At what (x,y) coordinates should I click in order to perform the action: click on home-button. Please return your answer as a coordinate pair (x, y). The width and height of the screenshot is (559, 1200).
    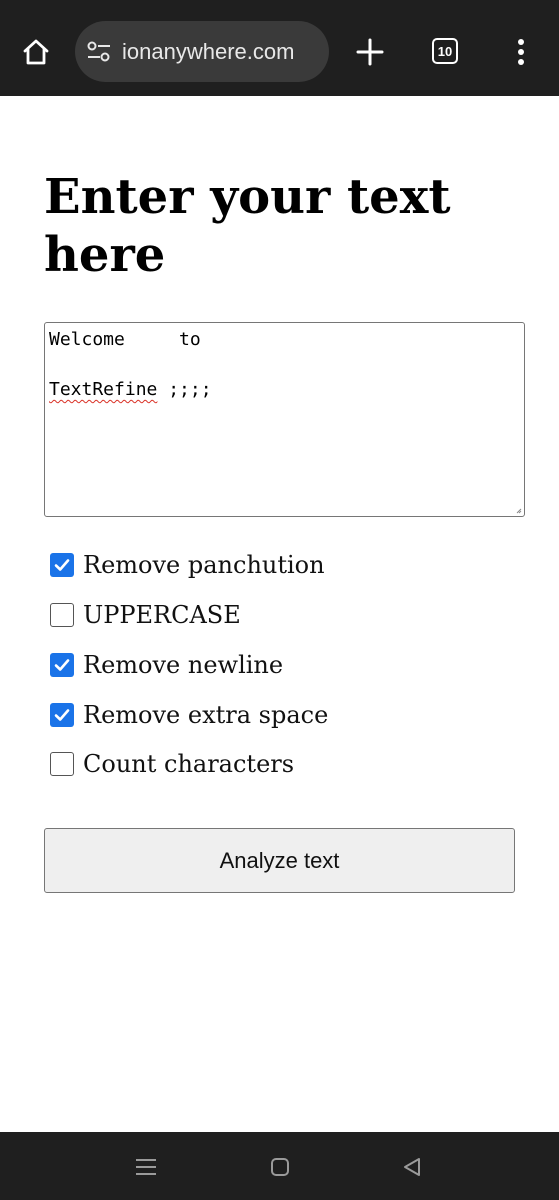
    Looking at the image, I should click on (36, 52).